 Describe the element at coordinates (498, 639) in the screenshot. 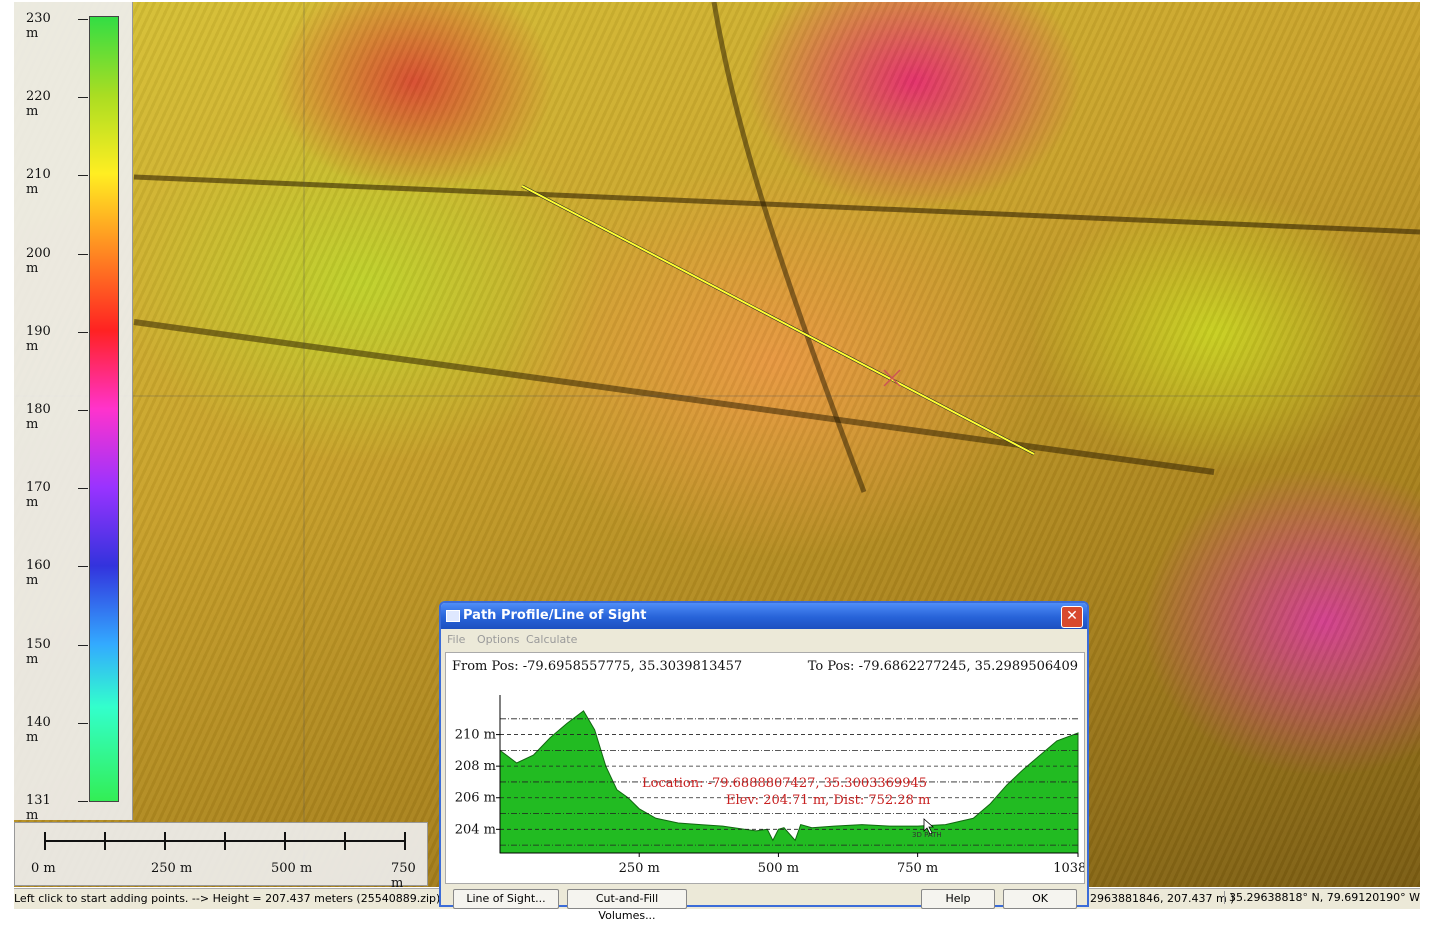

I see `menu-options: Options` at that location.